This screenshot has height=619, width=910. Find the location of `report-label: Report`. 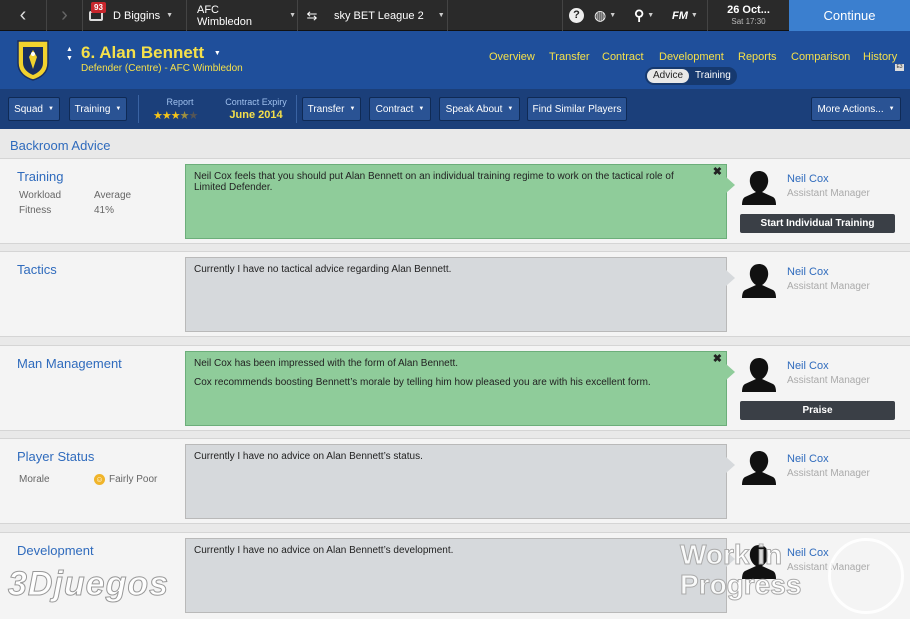

report-label: Report is located at coordinates (180, 102).